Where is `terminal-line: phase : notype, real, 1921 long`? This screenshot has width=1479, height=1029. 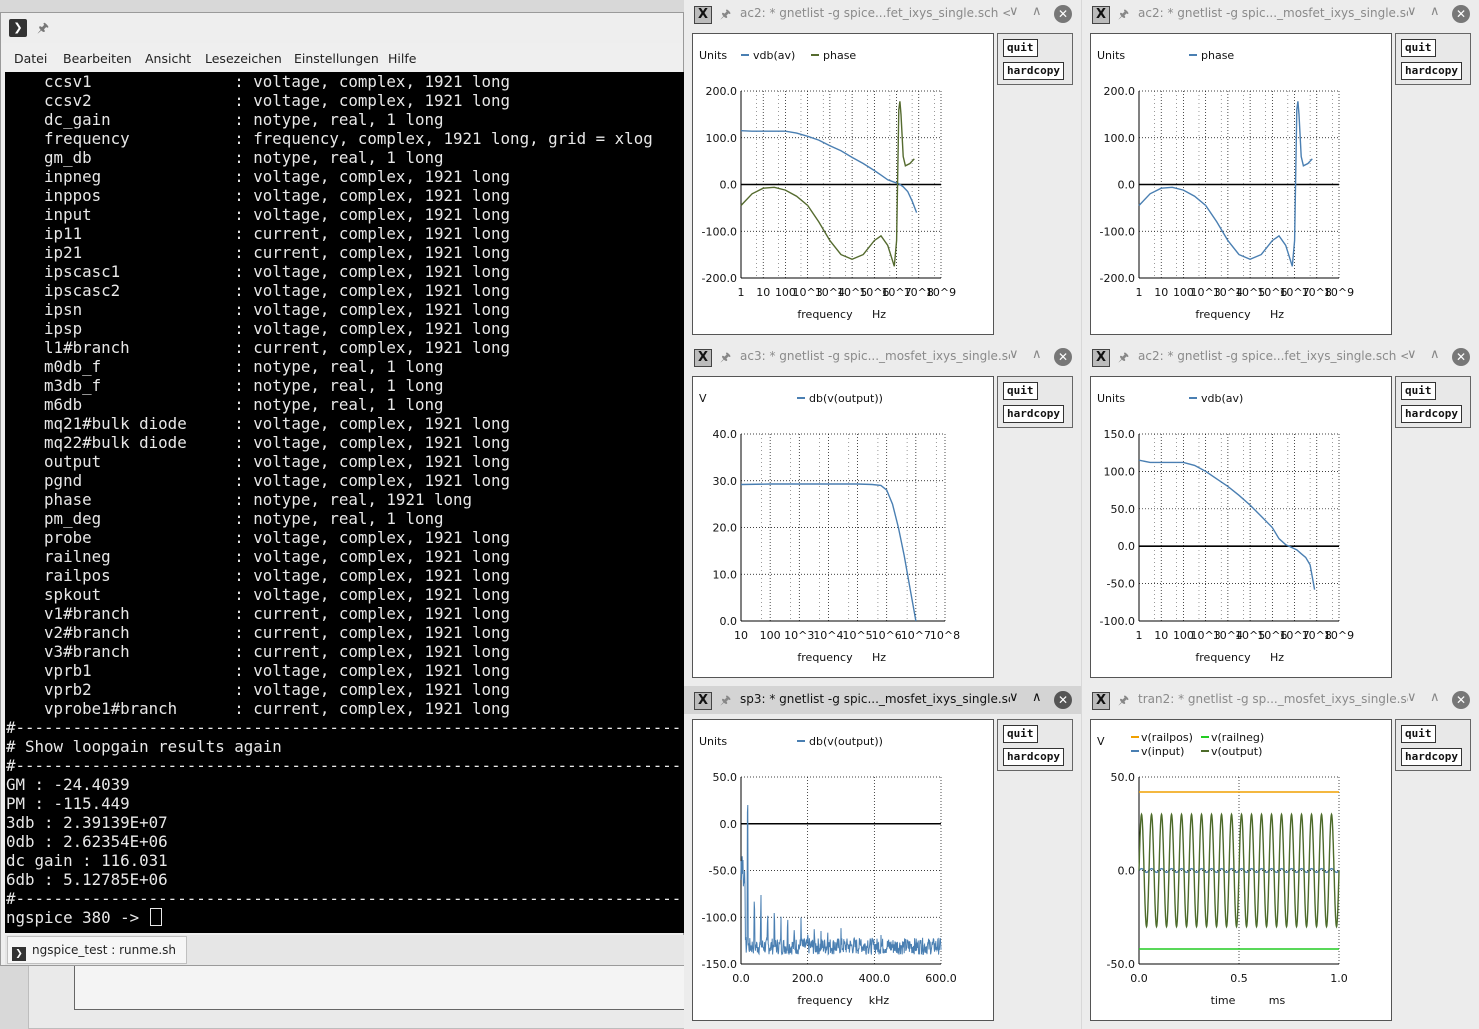
terminal-line: phase : notype, real, 1921 long is located at coordinates (239, 499).